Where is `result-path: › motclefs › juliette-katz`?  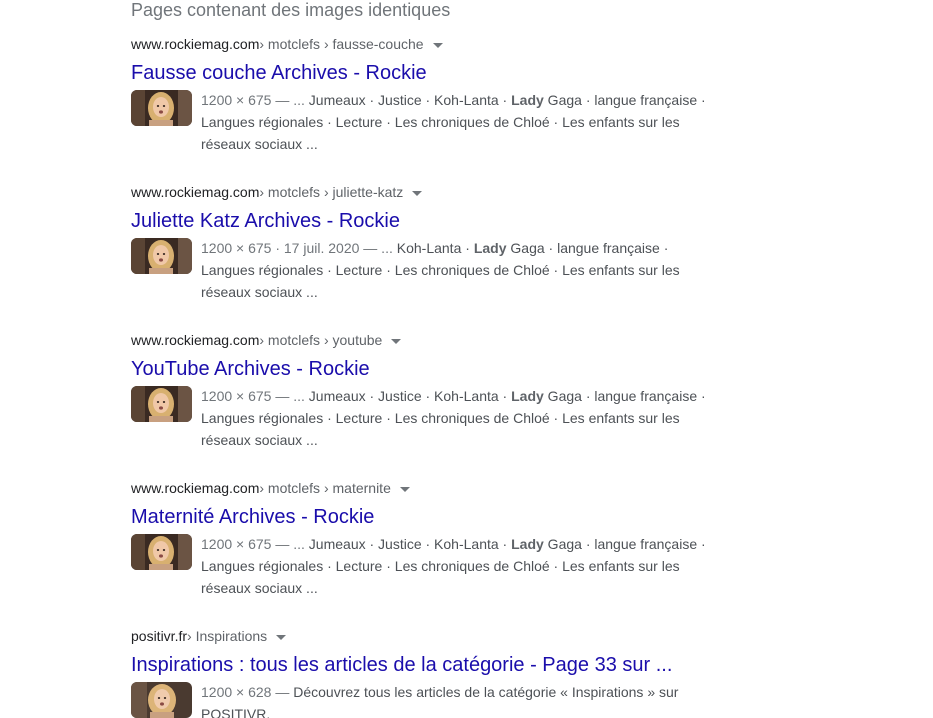 result-path: › motclefs › juliette-katz is located at coordinates (331, 192).